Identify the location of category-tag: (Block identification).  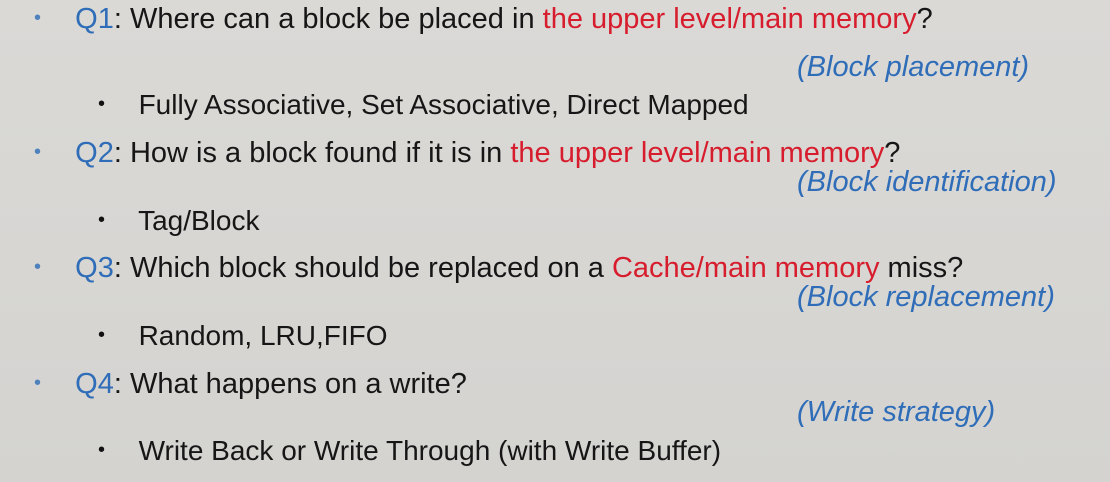
(927, 182).